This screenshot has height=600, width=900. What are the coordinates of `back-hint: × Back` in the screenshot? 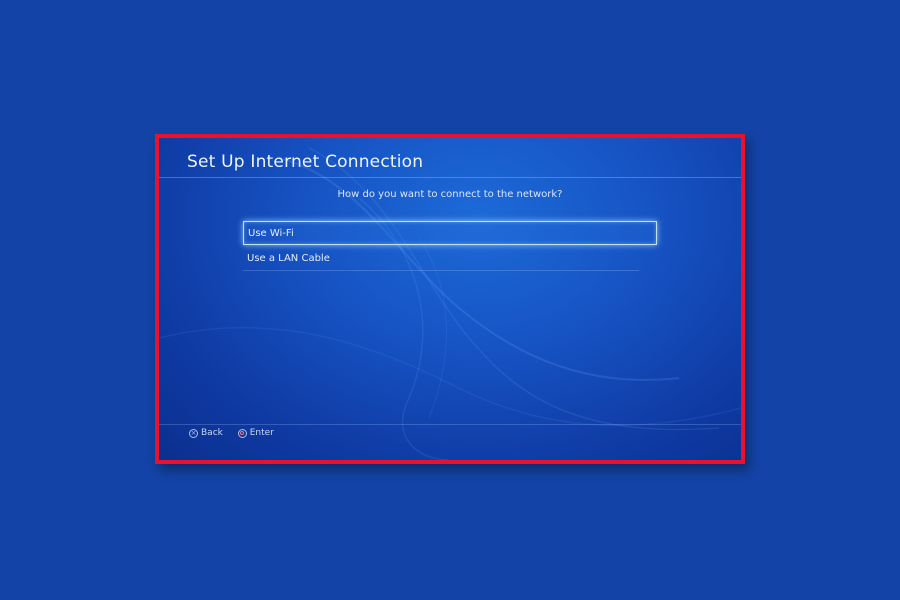 It's located at (206, 433).